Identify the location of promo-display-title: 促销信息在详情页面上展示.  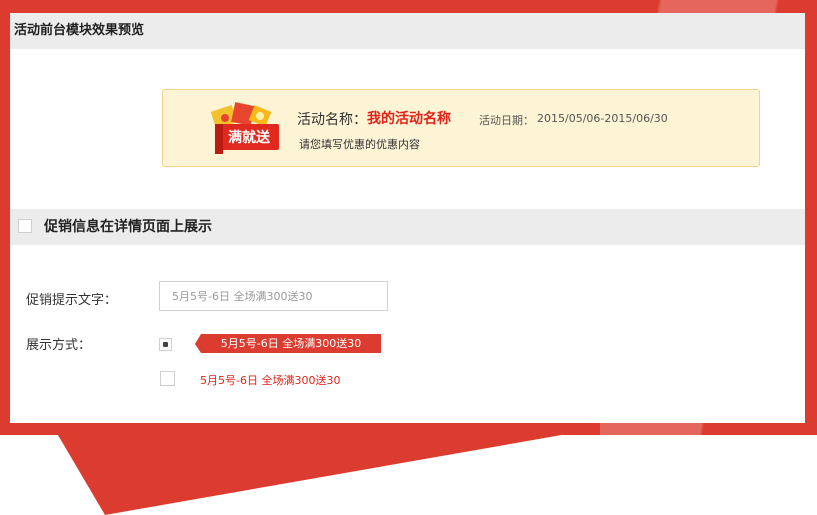
(128, 227).